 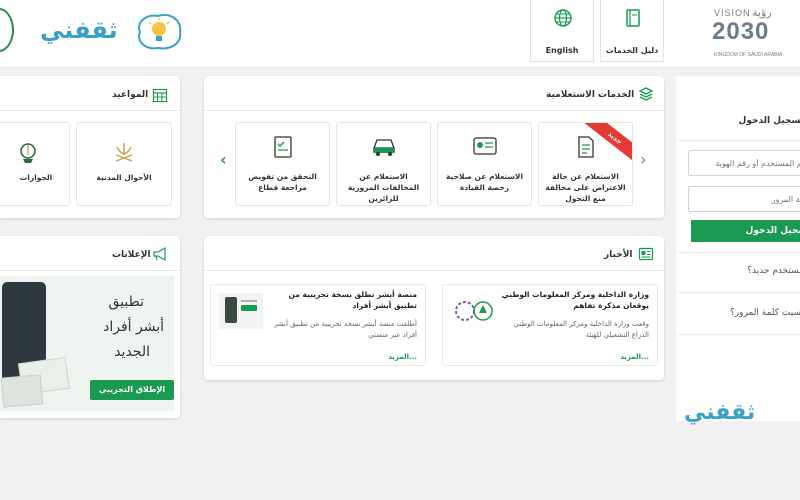 I want to click on document-icon, so click(x=585, y=147).